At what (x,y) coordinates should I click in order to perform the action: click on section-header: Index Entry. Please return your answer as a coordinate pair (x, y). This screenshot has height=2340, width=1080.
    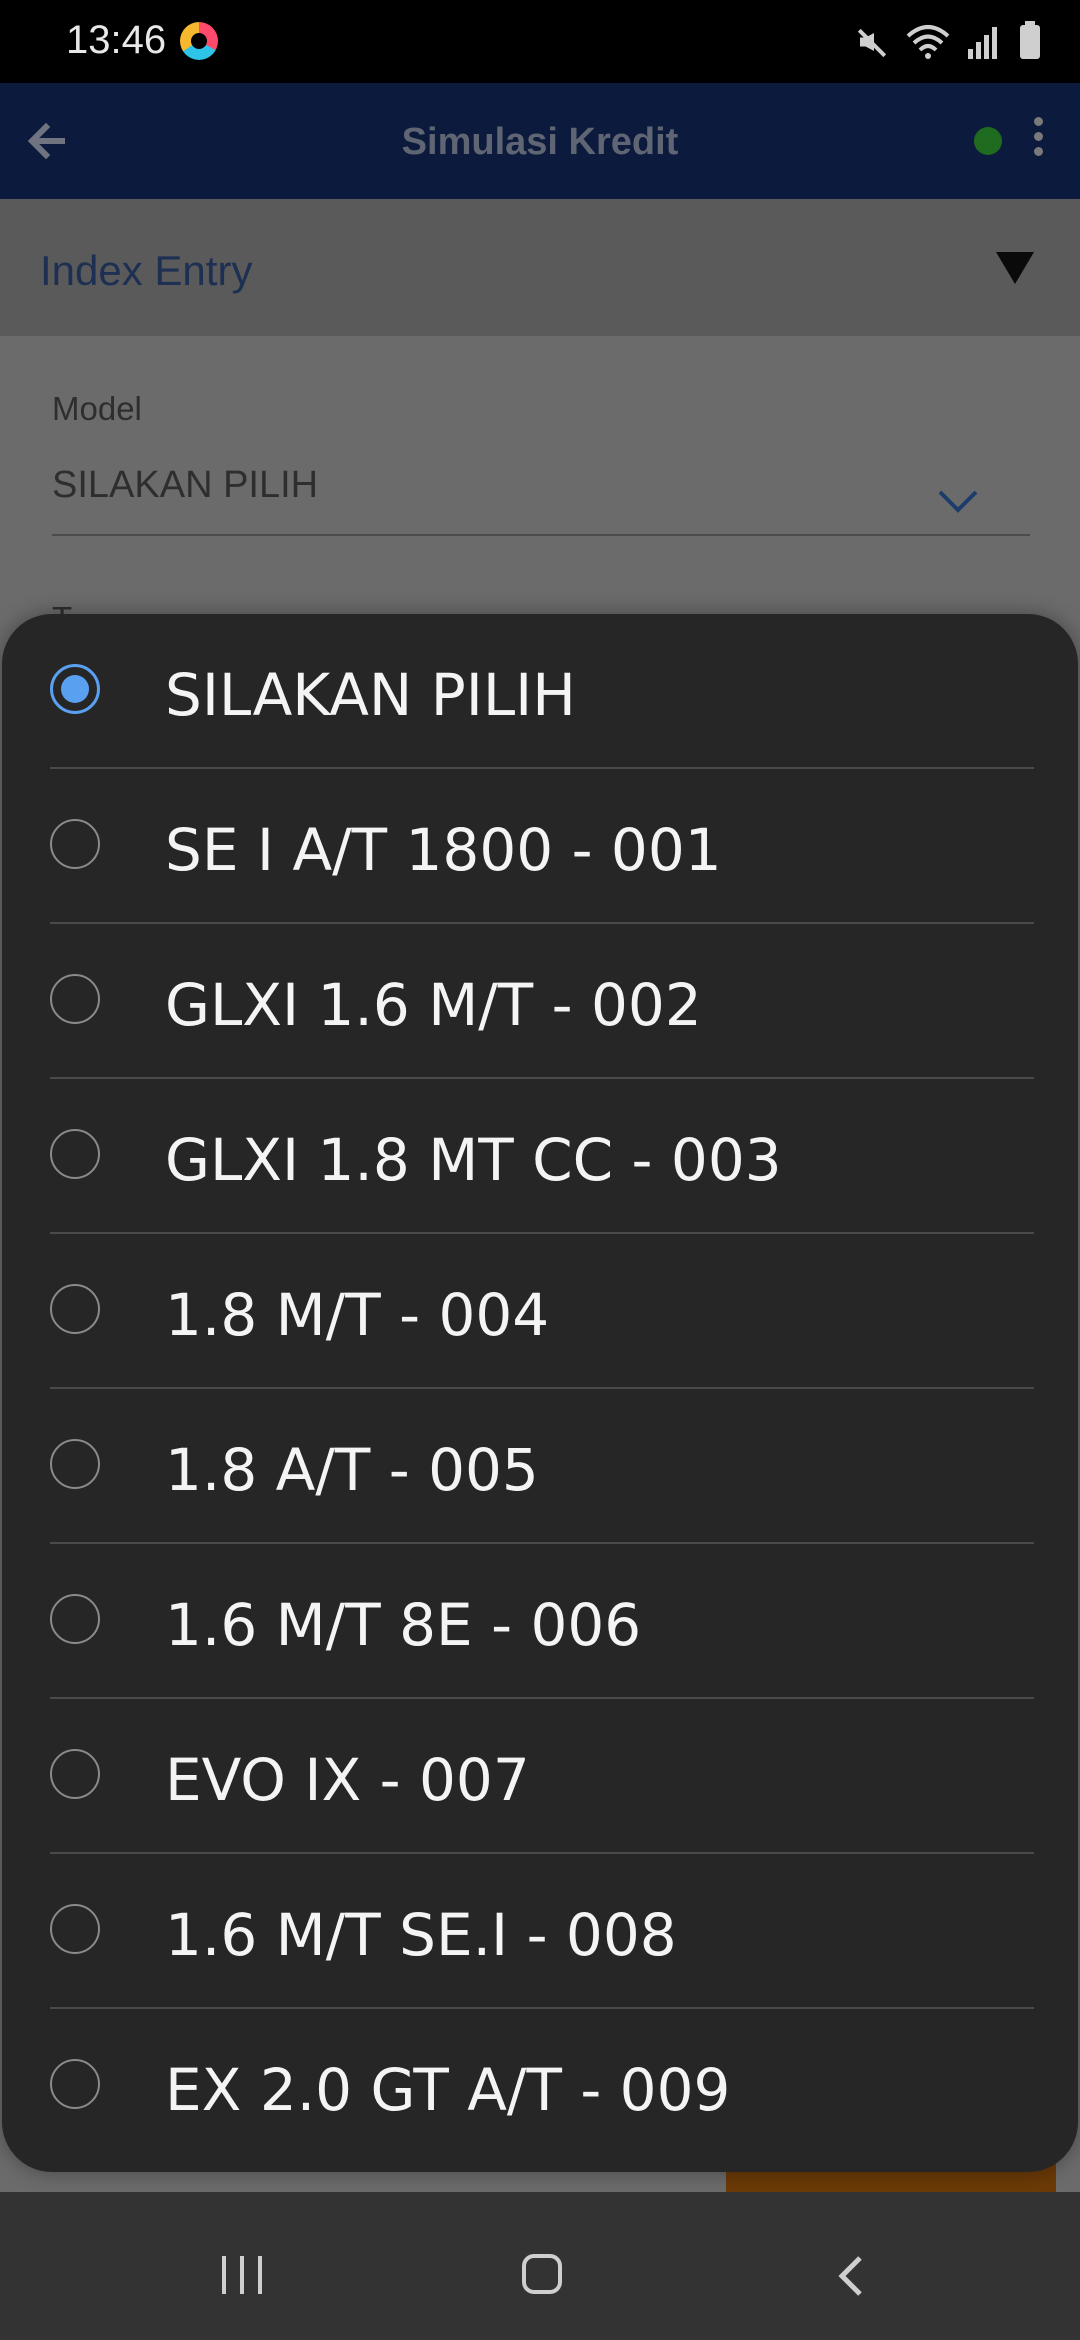
    Looking at the image, I should click on (540, 267).